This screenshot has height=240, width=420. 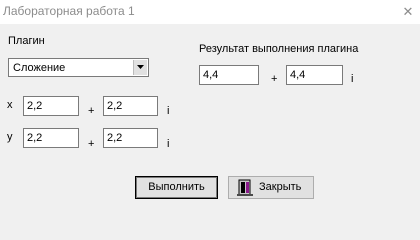 I want to click on plugin-label: Плагин, so click(x=26, y=41).